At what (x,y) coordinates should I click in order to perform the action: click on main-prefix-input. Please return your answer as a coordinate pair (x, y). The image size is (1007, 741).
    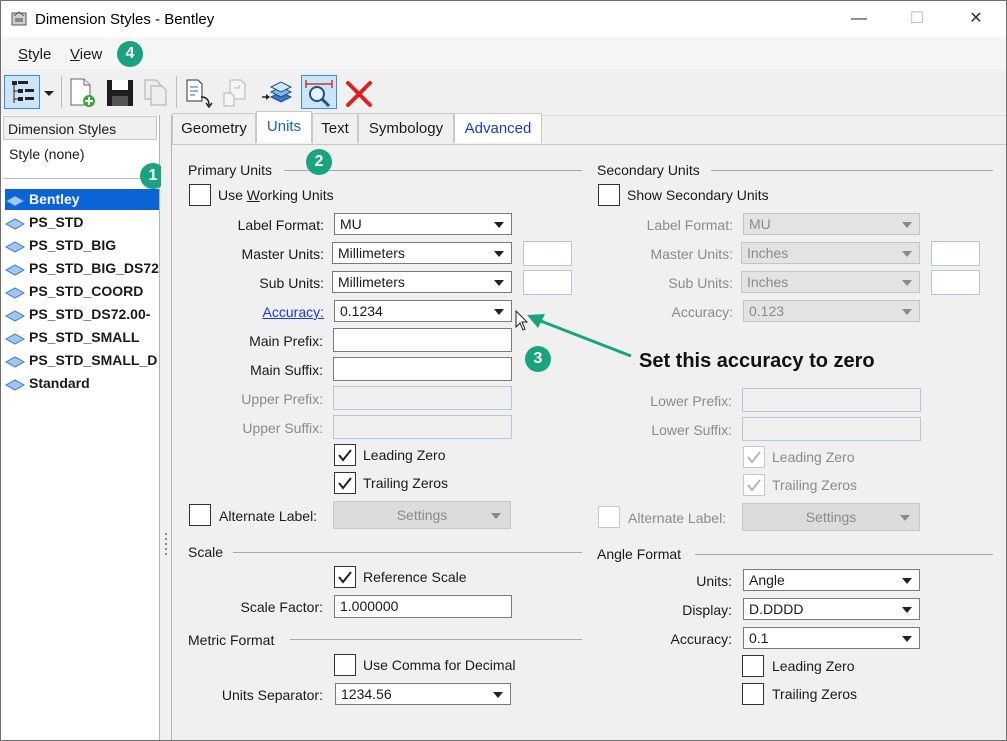
    Looking at the image, I should click on (422, 340).